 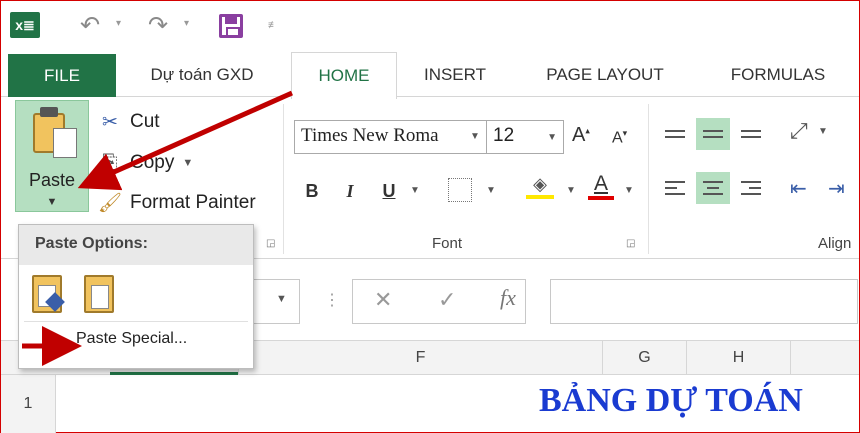 What do you see at coordinates (158, 25) in the screenshot?
I see `redo-icon: ↷` at bounding box center [158, 25].